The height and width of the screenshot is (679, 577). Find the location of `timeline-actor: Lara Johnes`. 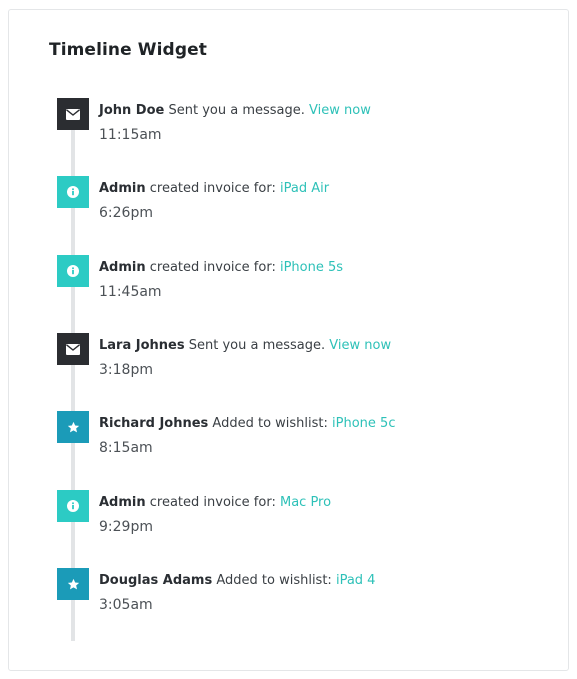

timeline-actor: Lara Johnes is located at coordinates (142, 345).